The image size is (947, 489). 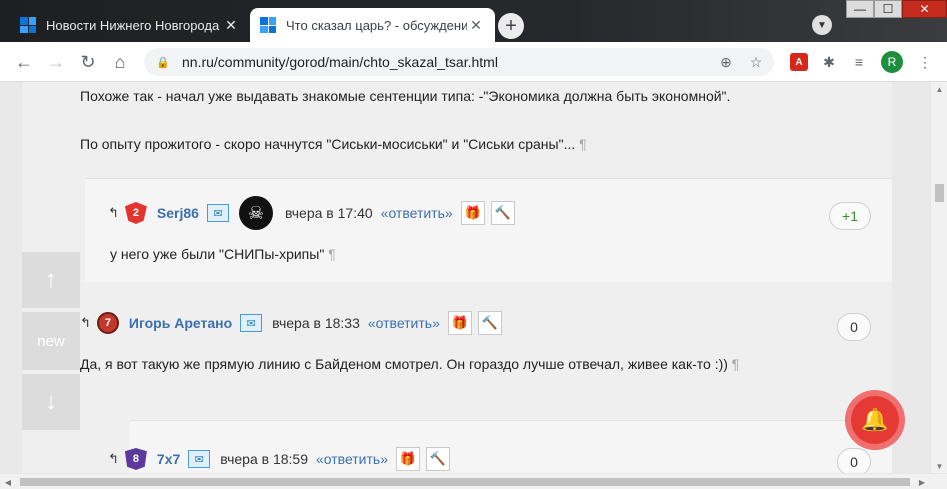 What do you see at coordinates (264, 459) in the screenshot?
I see `comment-time: вчера в 18:59` at bounding box center [264, 459].